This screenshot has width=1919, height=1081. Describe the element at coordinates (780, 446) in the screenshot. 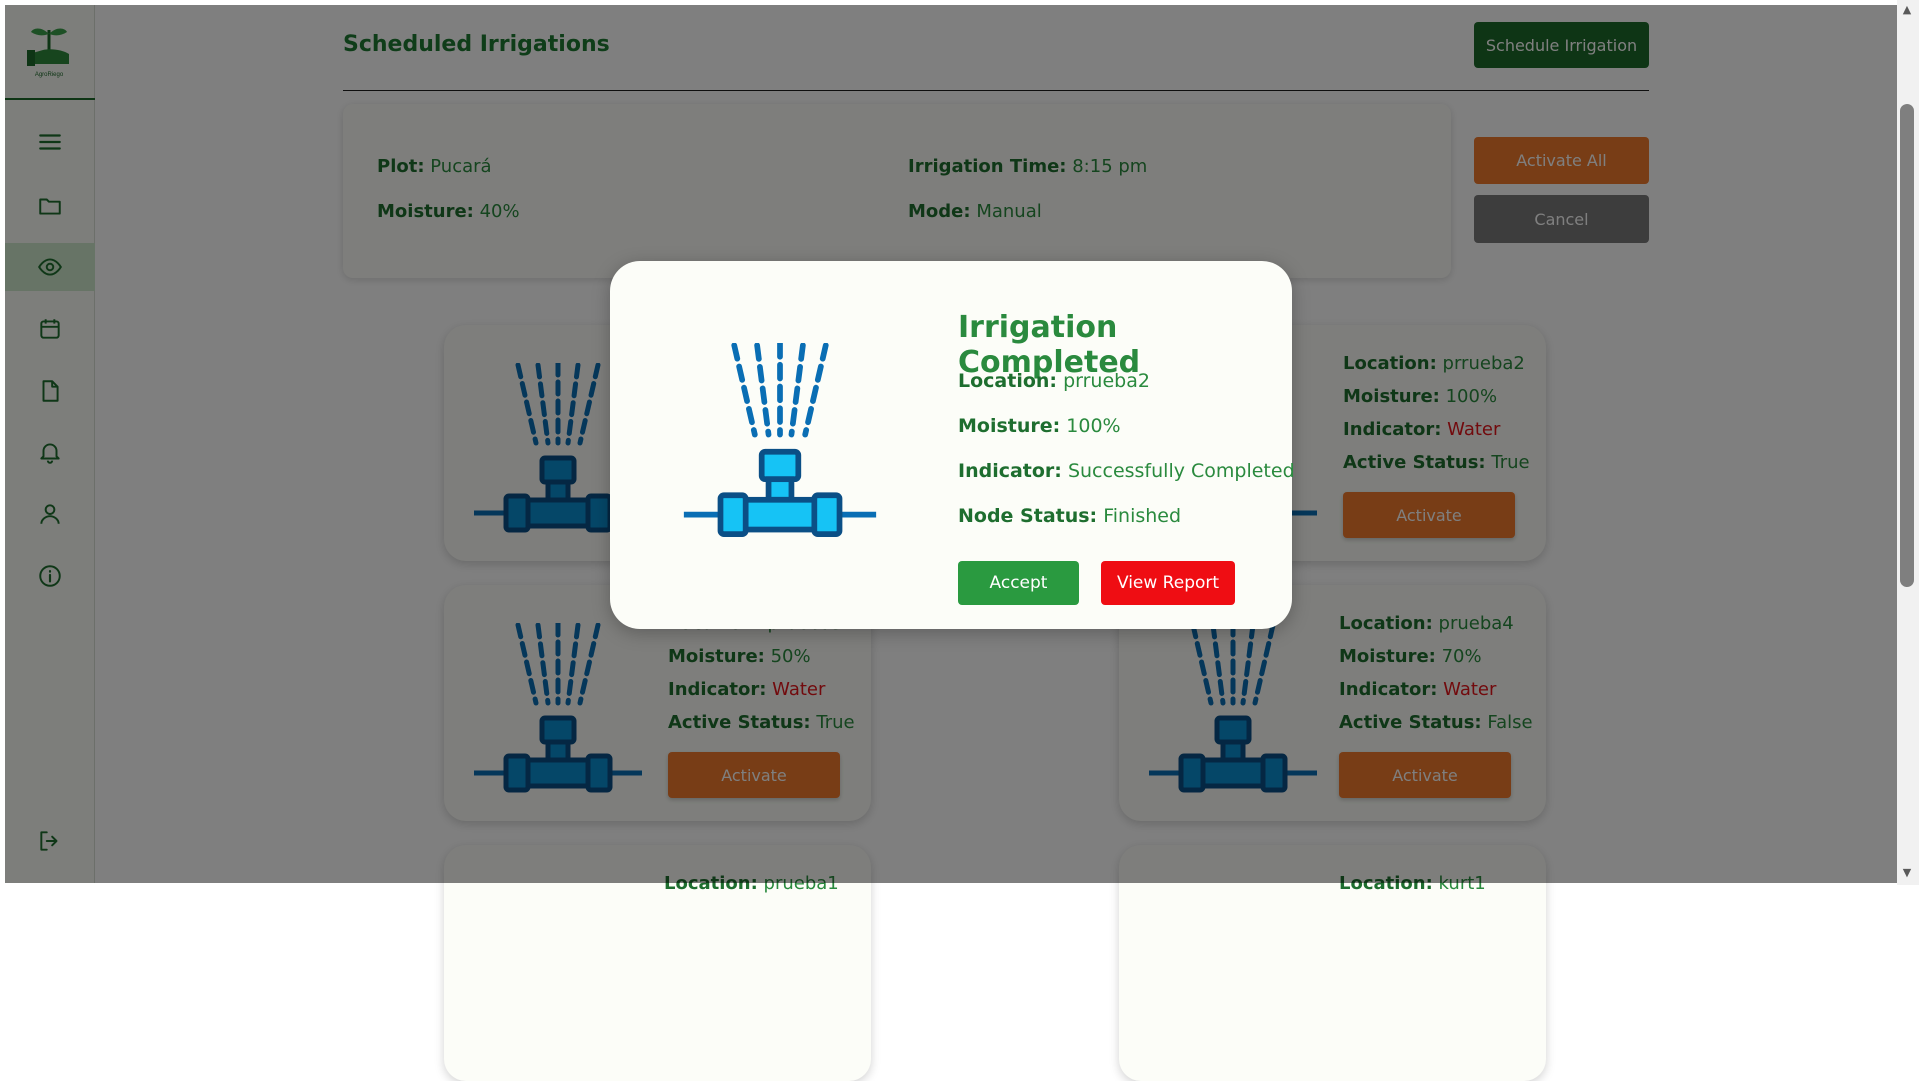

I see `sprinkler-icon` at that location.